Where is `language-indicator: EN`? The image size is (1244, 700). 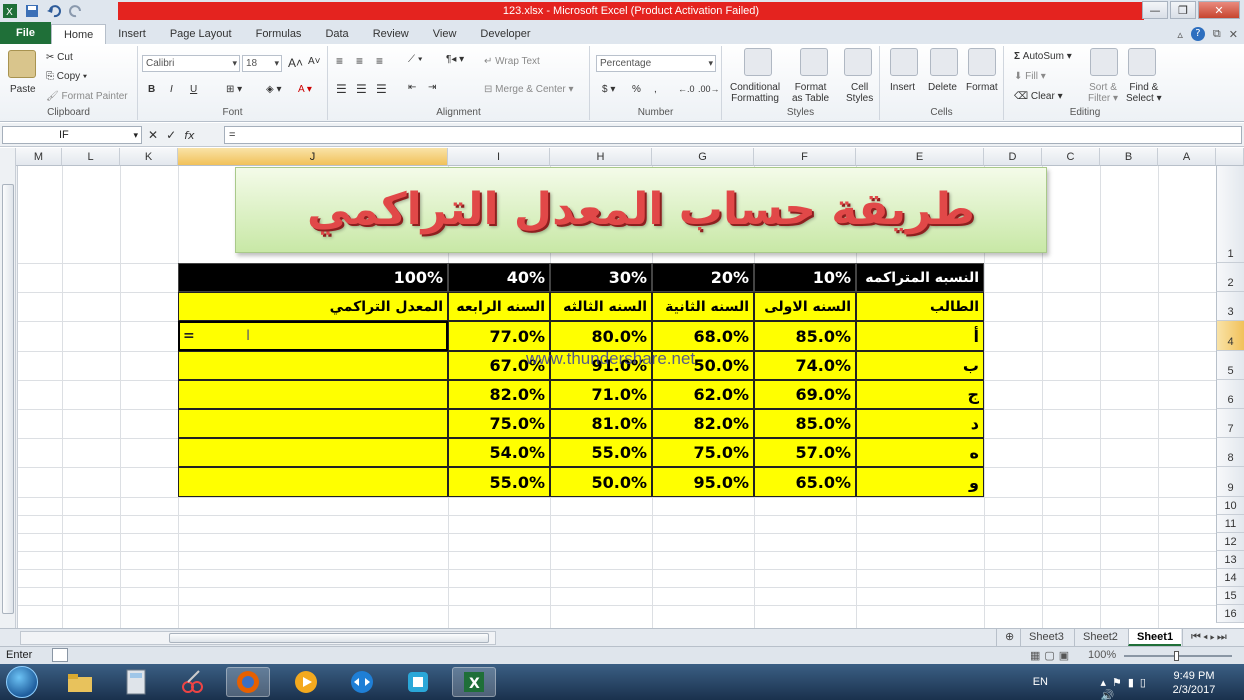
language-indicator: EN is located at coordinates (1040, 682).